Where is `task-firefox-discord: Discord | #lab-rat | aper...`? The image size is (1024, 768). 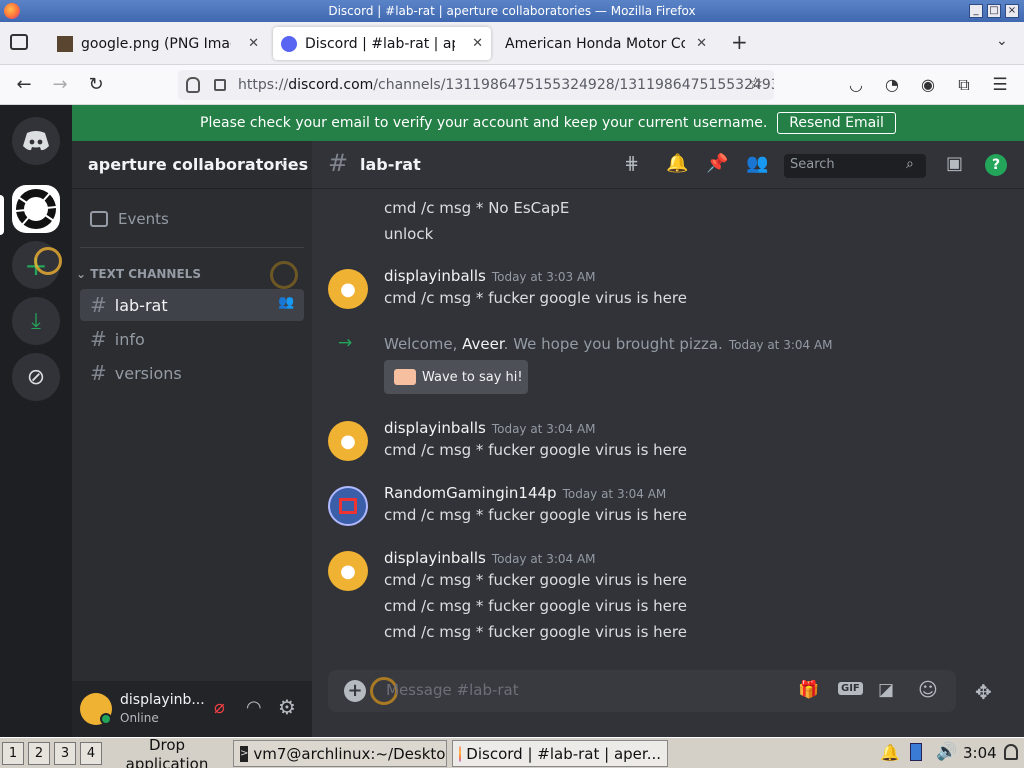
task-firefox-discord: Discord | #lab-rat | aper... is located at coordinates (560, 753).